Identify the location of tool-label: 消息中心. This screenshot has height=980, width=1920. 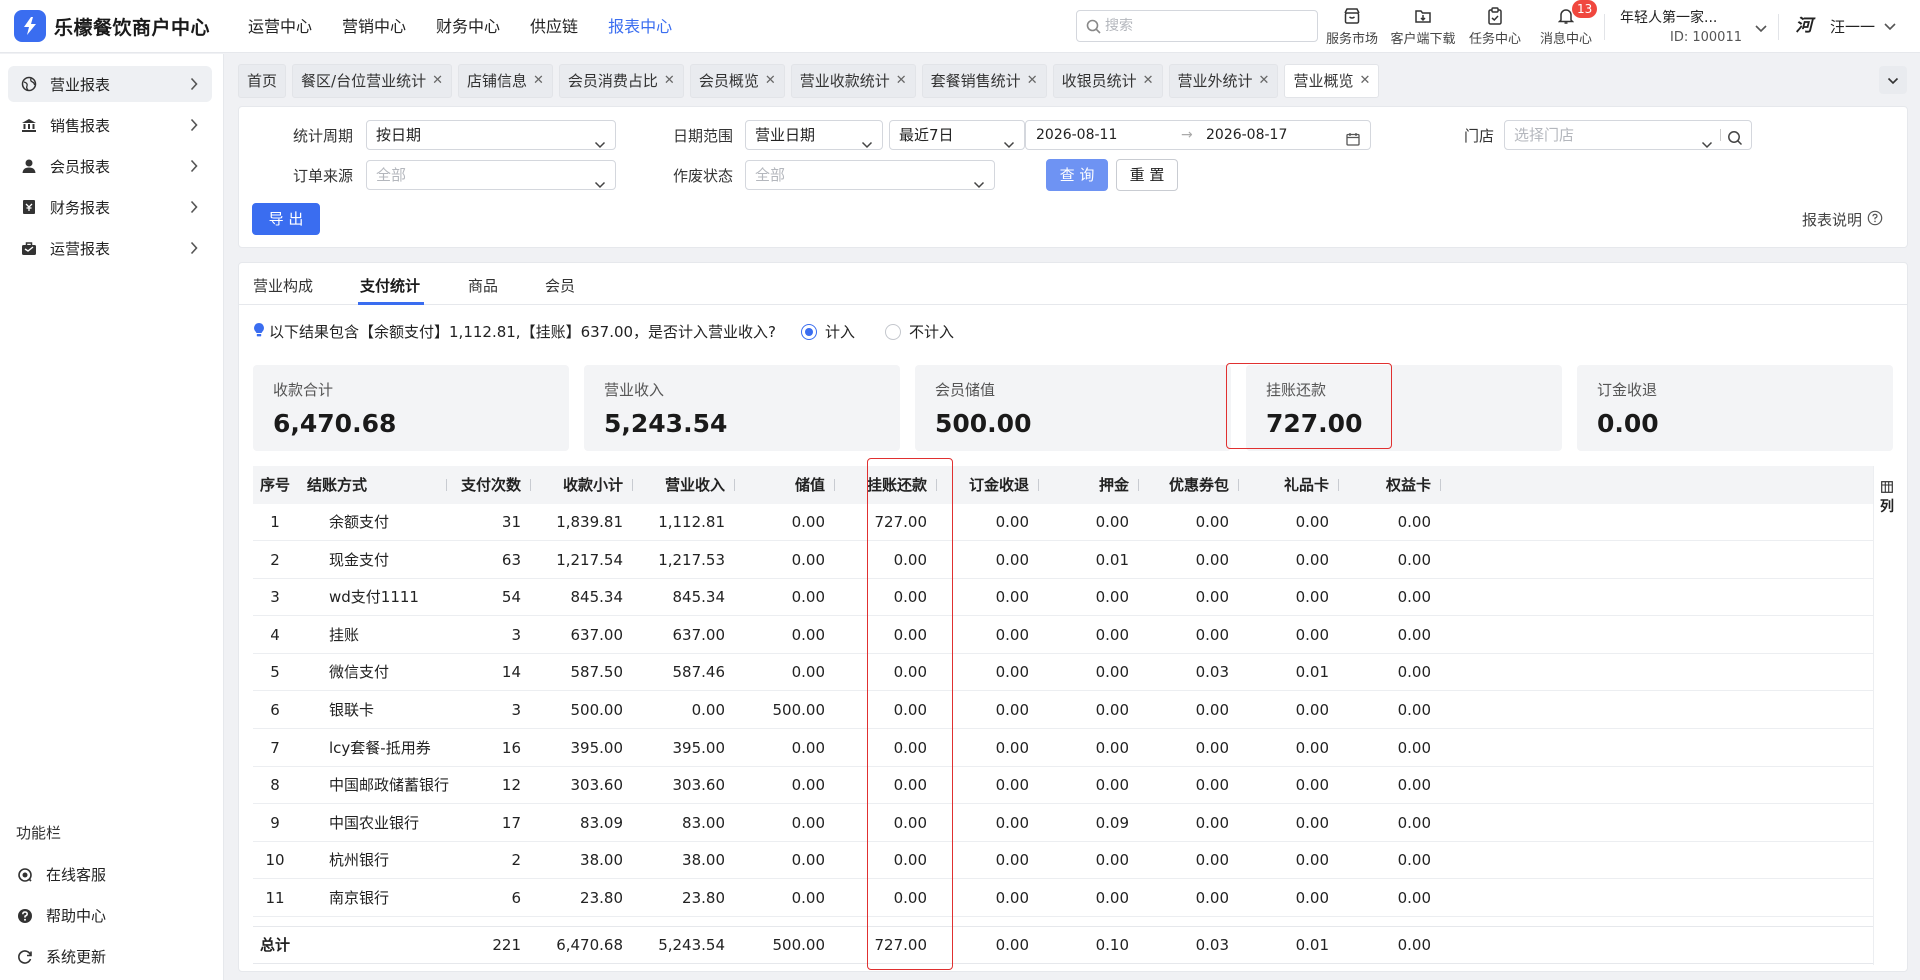
(1565, 39).